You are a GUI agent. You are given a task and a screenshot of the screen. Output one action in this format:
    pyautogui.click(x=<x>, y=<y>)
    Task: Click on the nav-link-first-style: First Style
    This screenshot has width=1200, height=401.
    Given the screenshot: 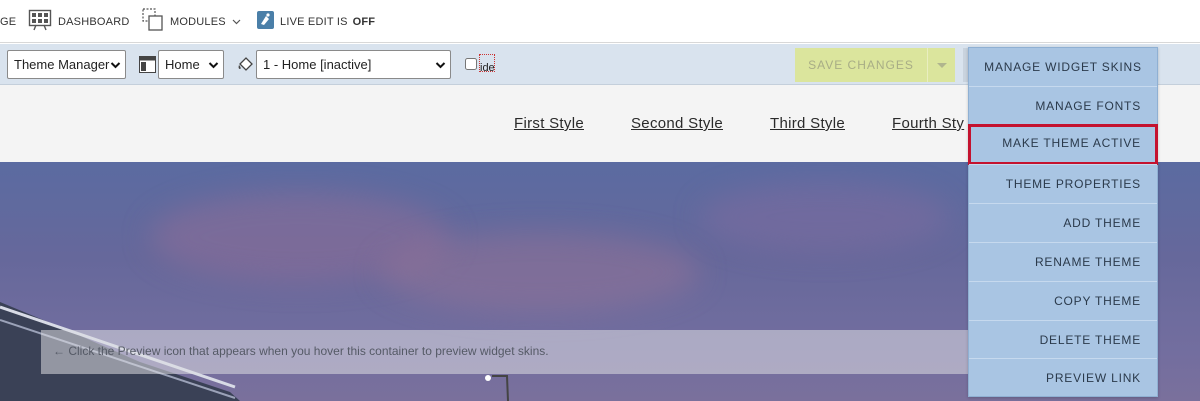 What is the action you would take?
    pyautogui.click(x=549, y=123)
    